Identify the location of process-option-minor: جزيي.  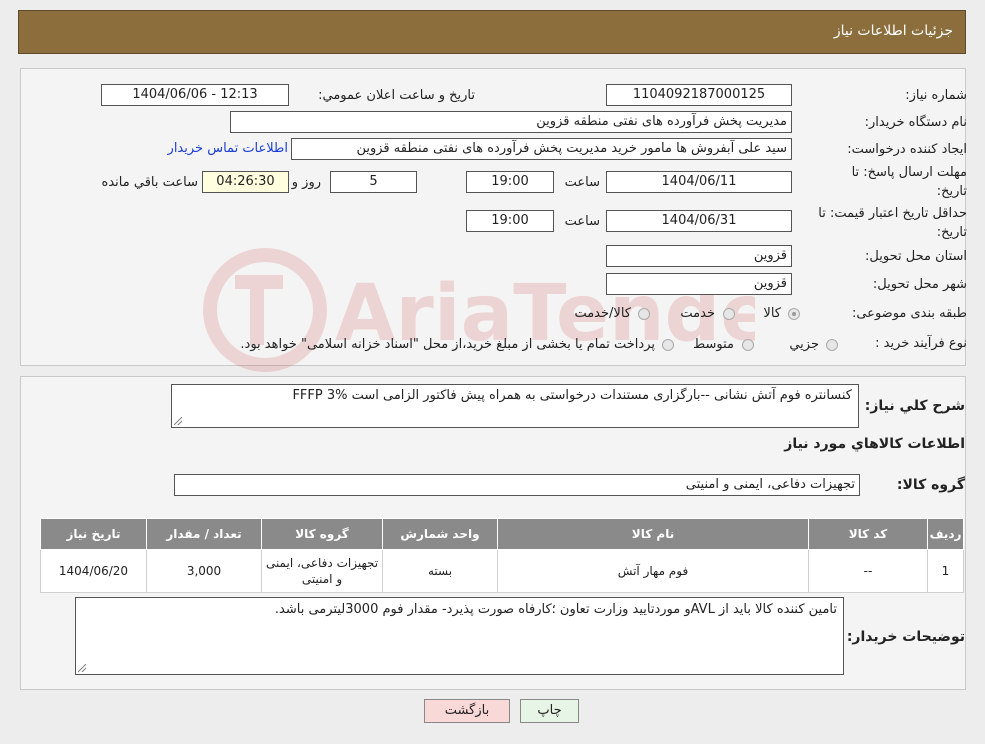
(804, 344).